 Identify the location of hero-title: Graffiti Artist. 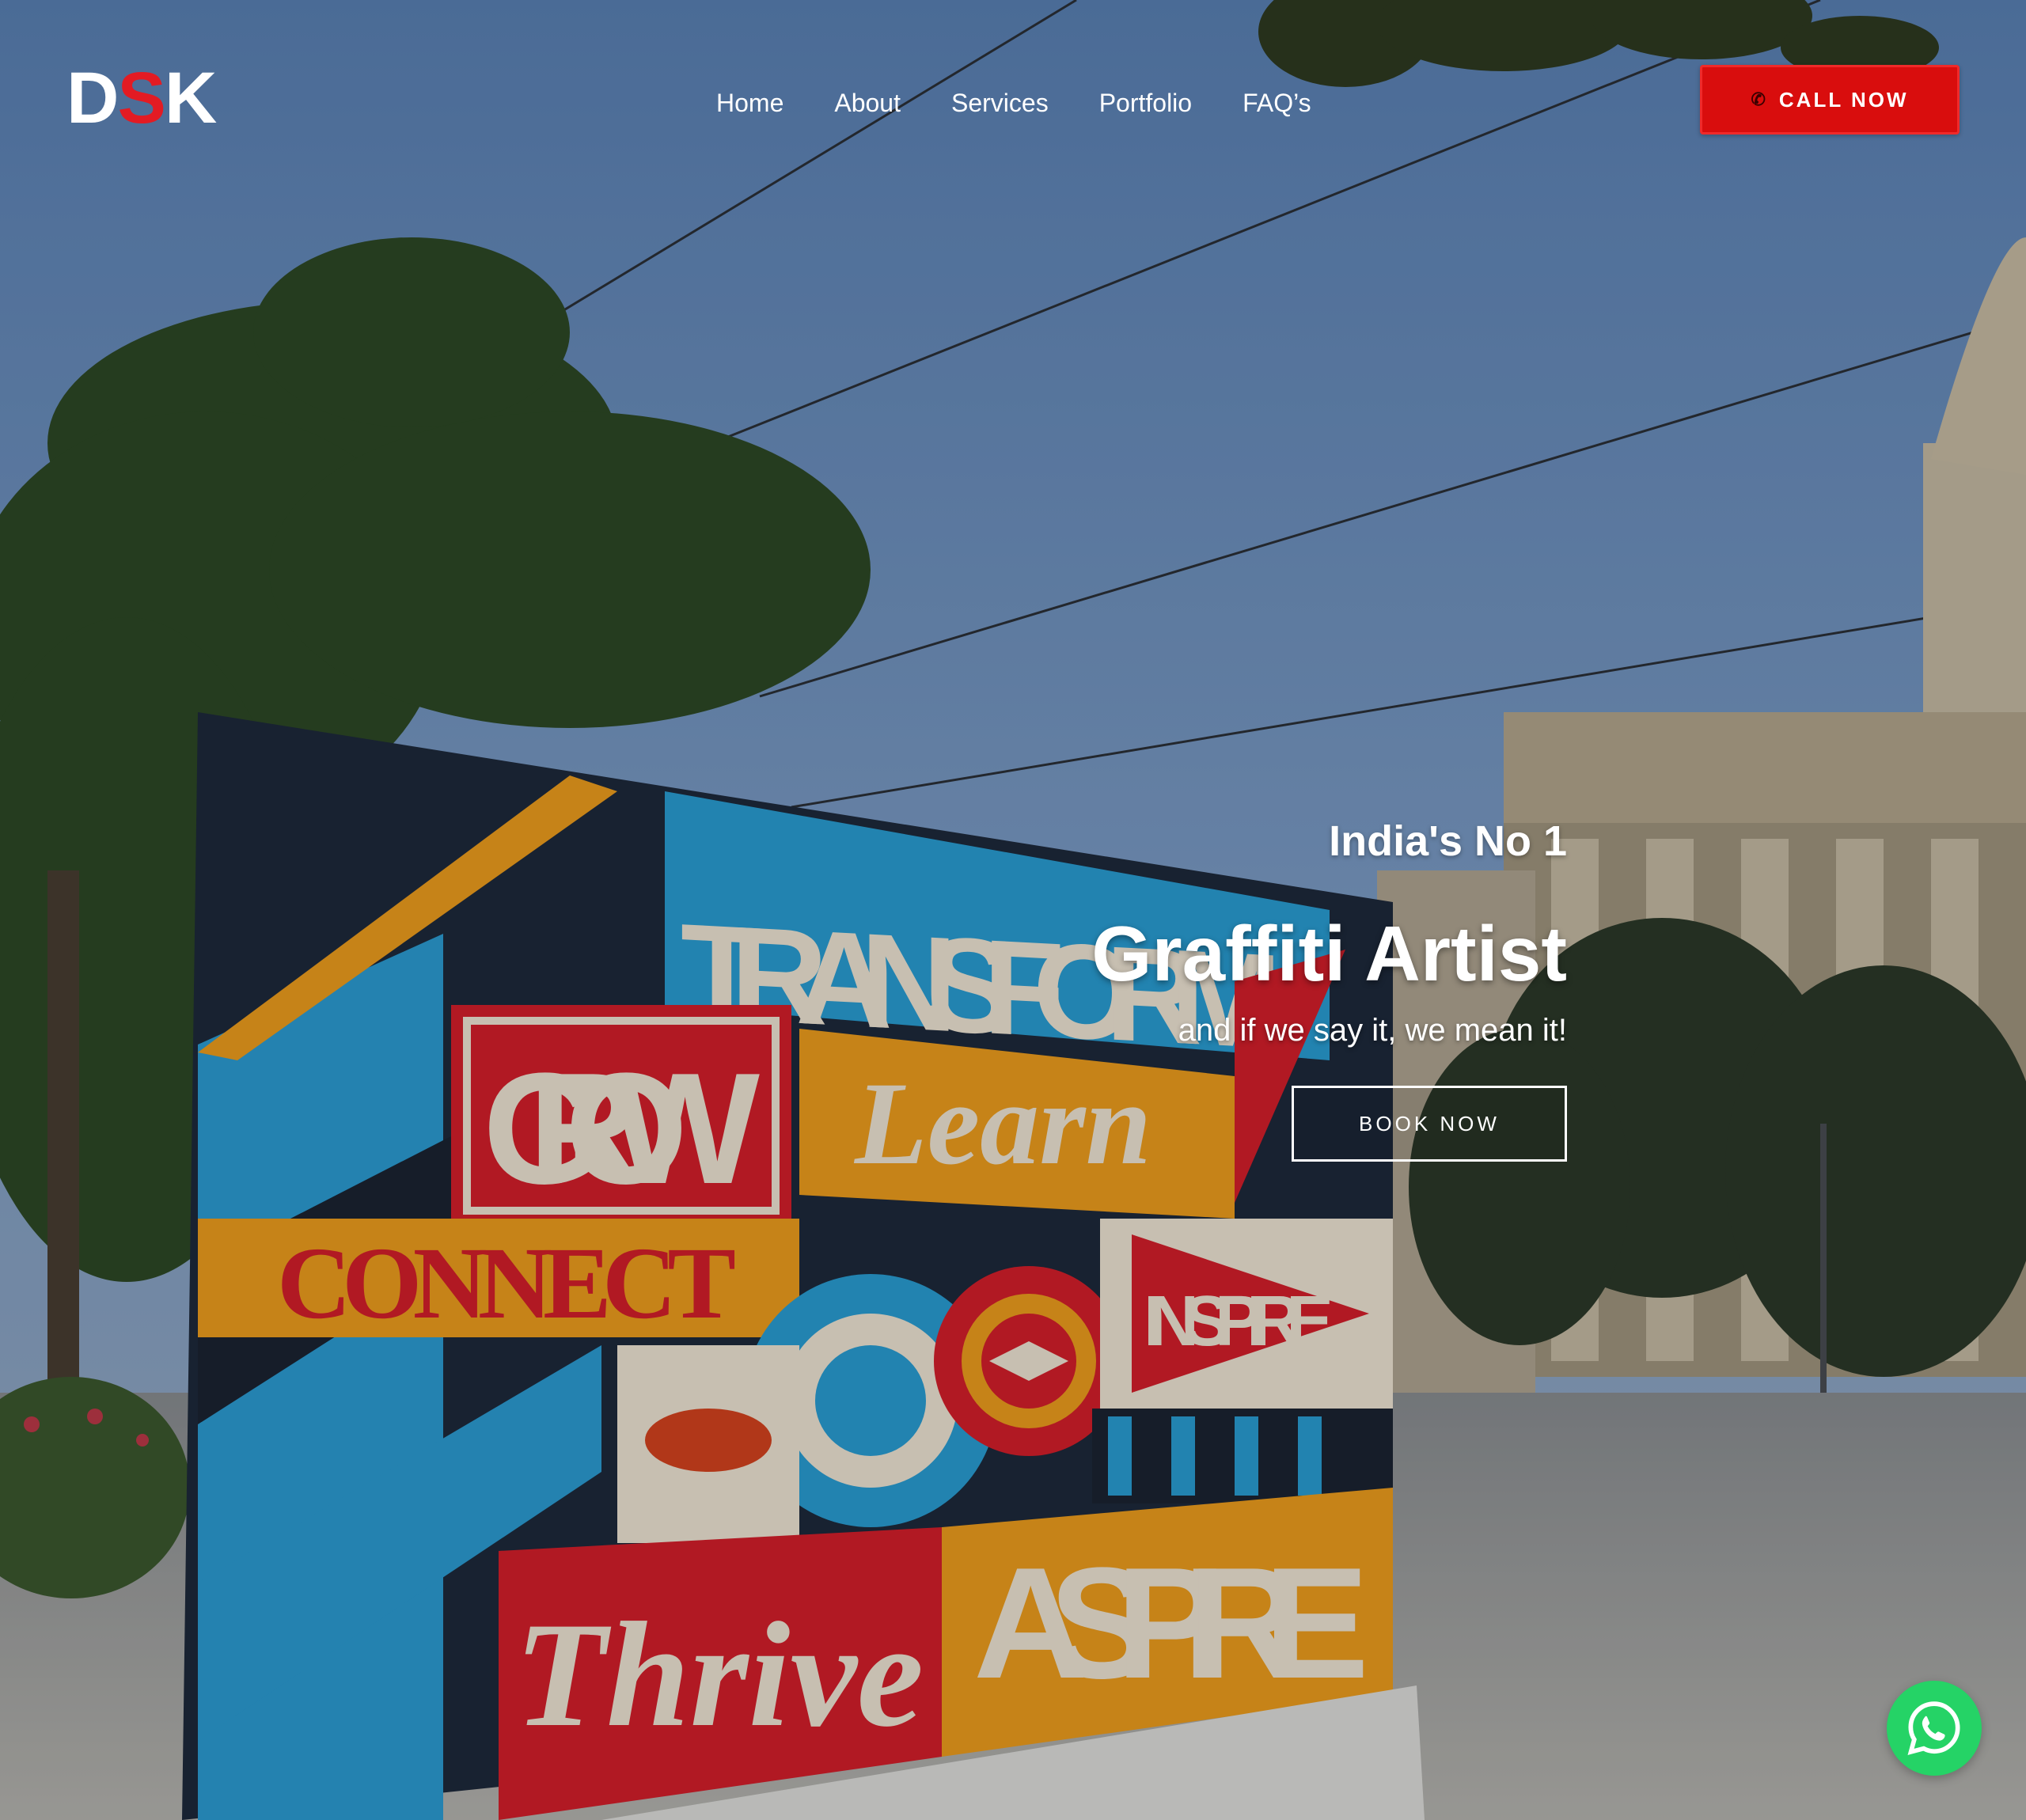
(1329, 953).